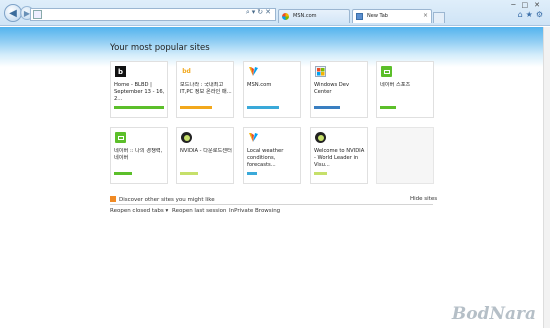 The width and height of the screenshot is (550, 328). Describe the element at coordinates (199, 211) in the screenshot. I see `reopen-last-session-link: Reopen last session` at that location.